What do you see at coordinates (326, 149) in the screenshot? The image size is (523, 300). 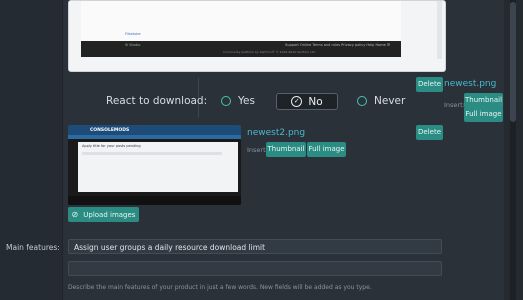 I see `full-image-button-attachment2: Full image` at bounding box center [326, 149].